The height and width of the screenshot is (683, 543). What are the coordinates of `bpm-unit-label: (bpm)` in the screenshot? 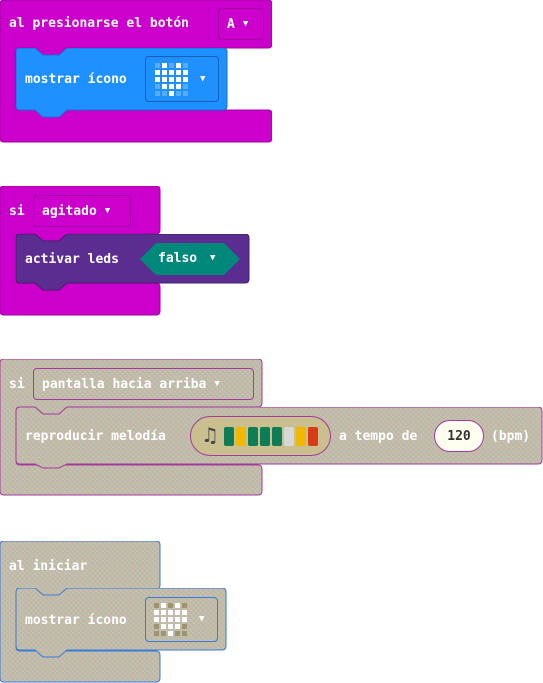 It's located at (511, 436).